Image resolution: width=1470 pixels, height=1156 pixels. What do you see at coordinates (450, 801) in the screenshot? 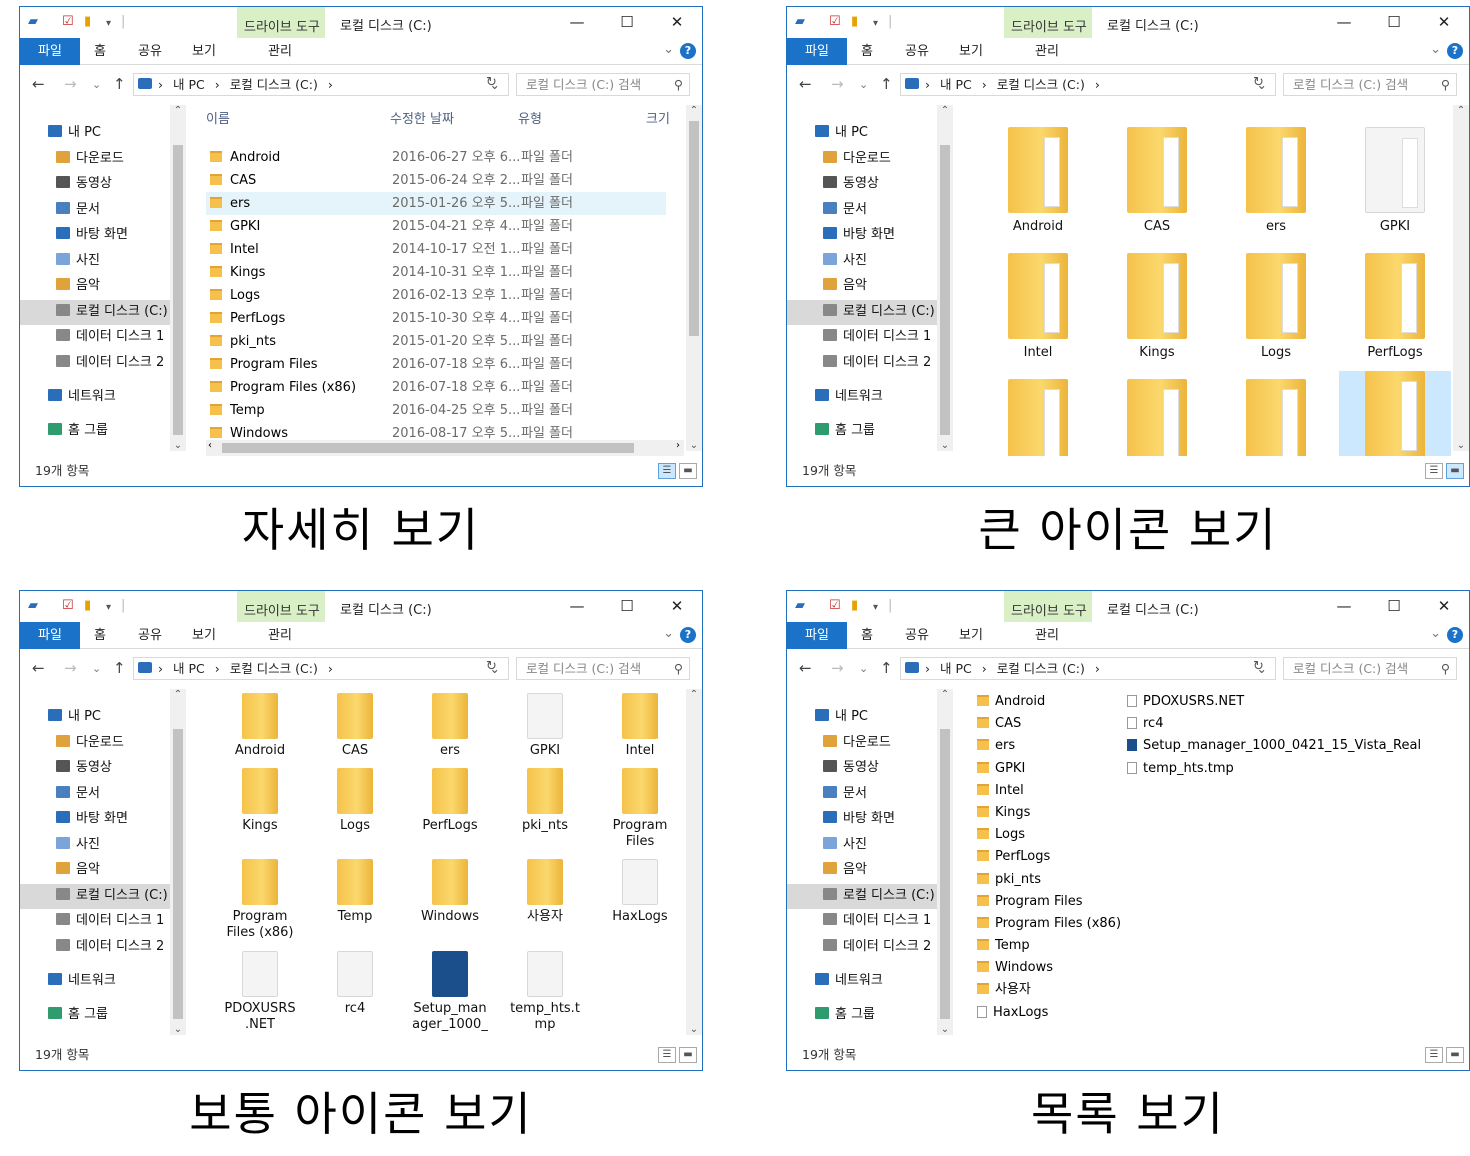
I see `medium-icon-item: PerfLogs` at bounding box center [450, 801].